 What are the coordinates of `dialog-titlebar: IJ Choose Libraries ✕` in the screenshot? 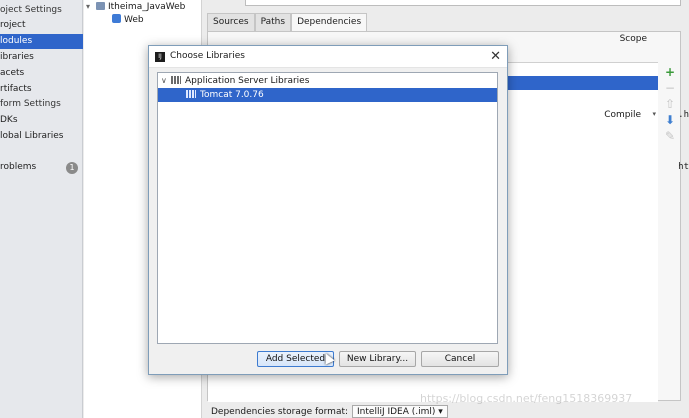 It's located at (328, 57).